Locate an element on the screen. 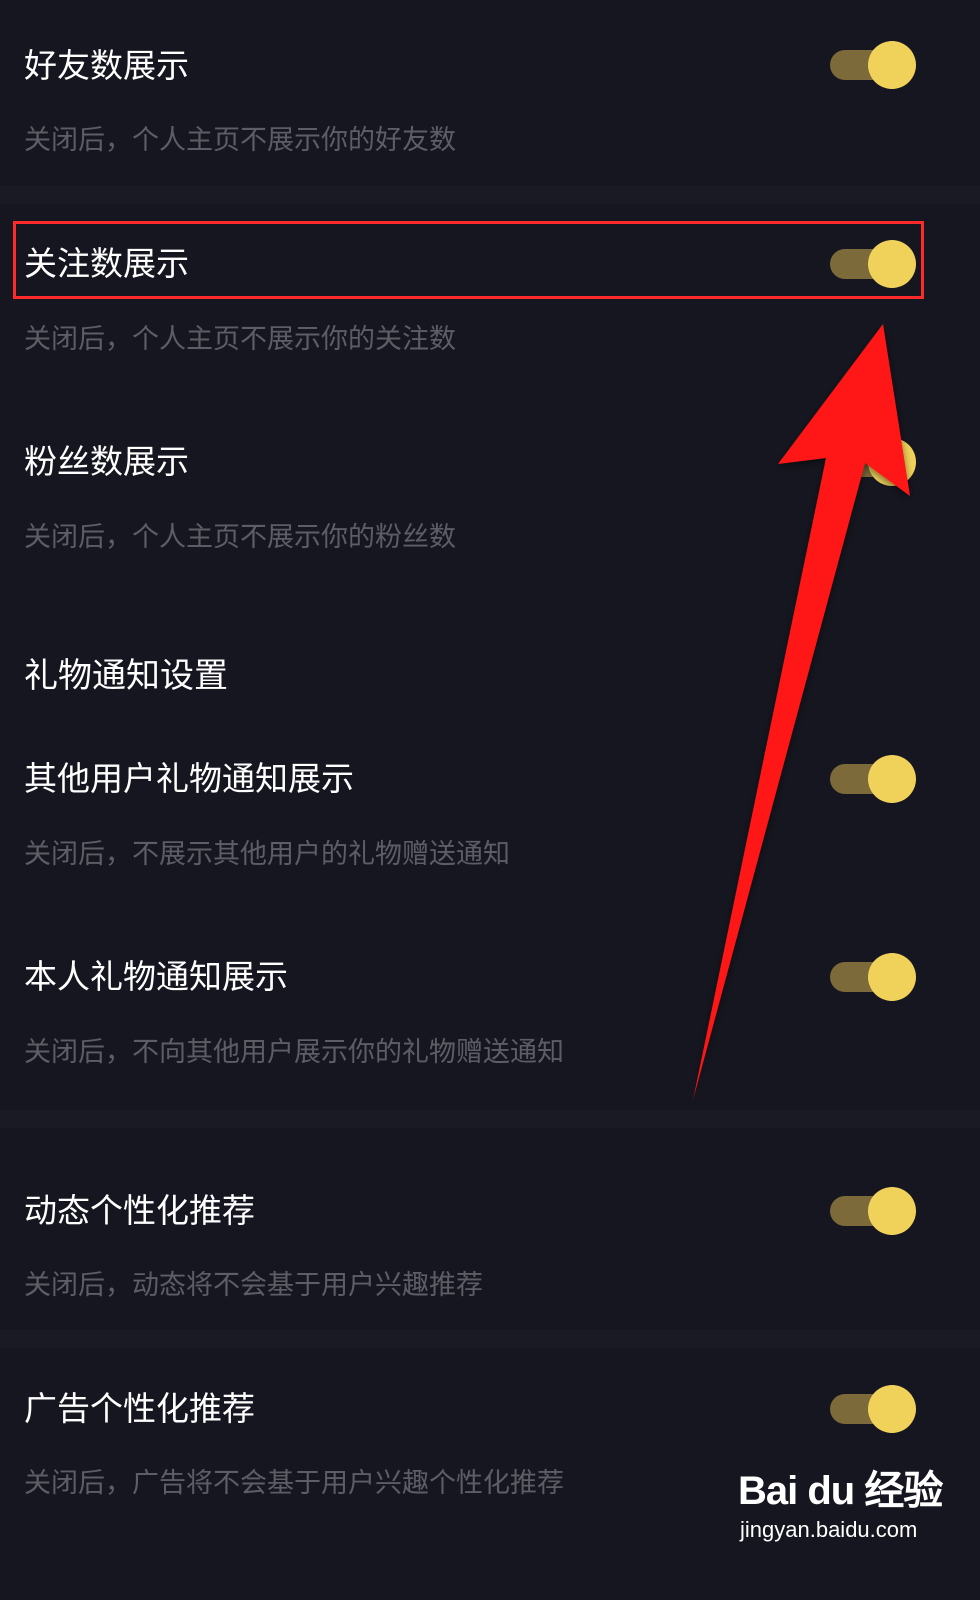 Image resolution: width=980 pixels, height=1600 pixels. red-arrow-annotation is located at coordinates (801, 712).